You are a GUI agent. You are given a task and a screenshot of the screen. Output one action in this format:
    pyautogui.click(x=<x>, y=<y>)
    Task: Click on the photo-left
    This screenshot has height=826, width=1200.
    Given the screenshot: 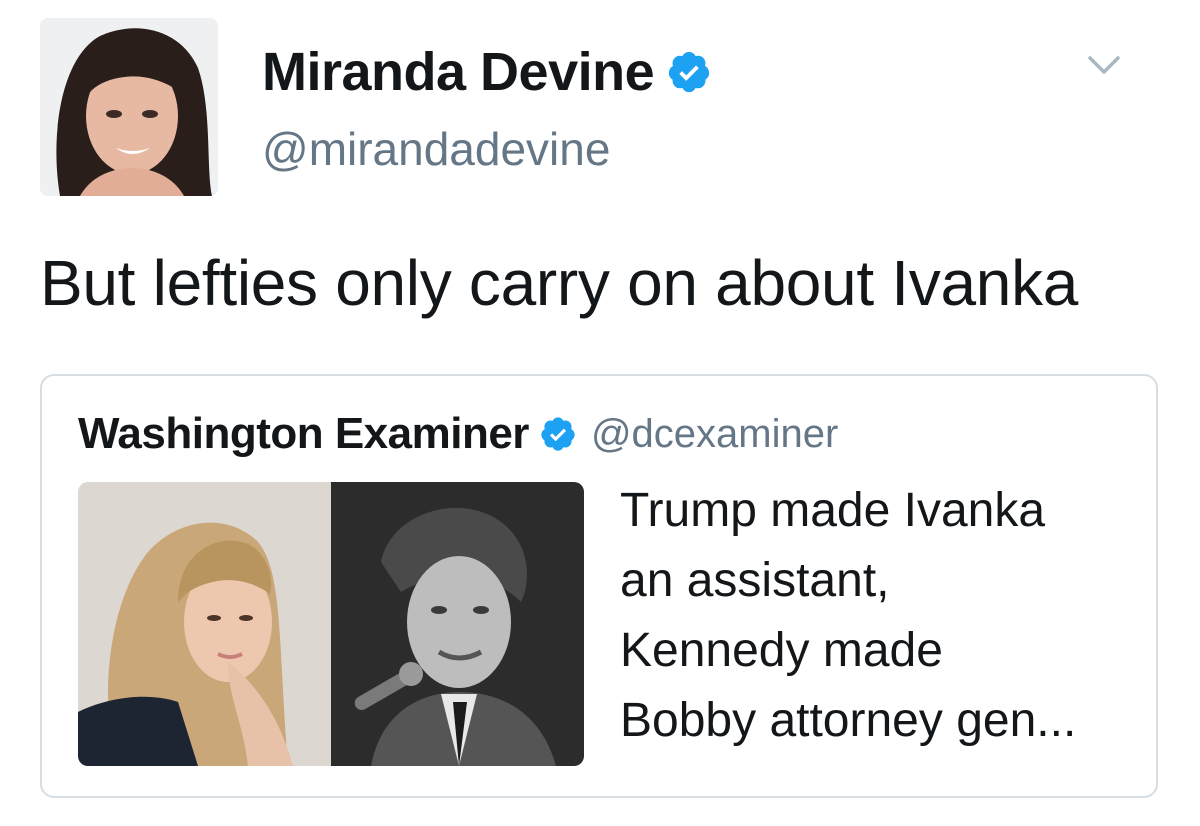 What is the action you would take?
    pyautogui.click(x=204, y=624)
    